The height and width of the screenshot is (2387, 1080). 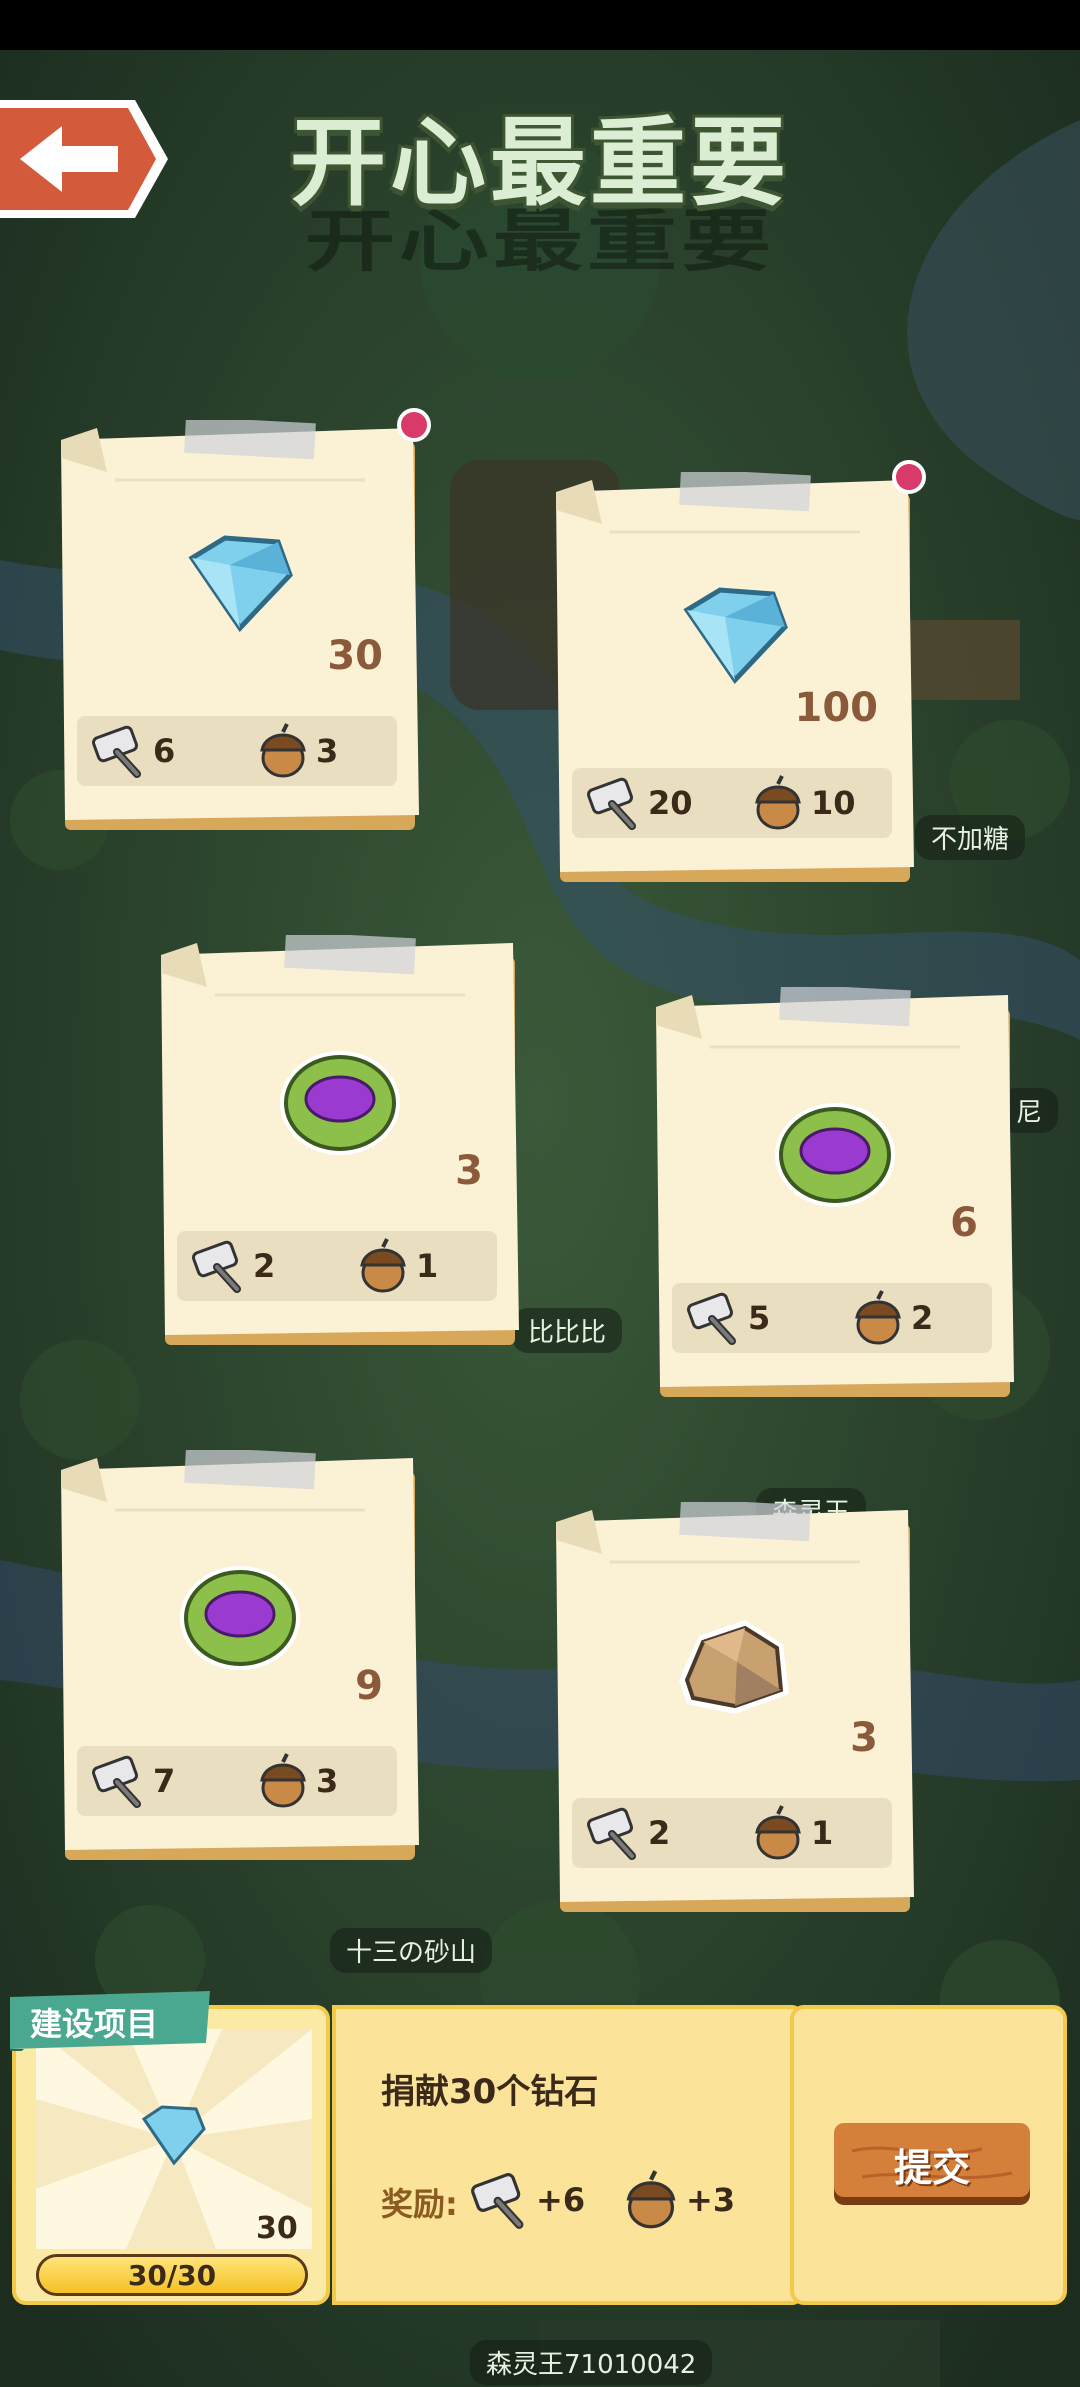 I want to click on submit-button: 提交, so click(x=932, y=2164).